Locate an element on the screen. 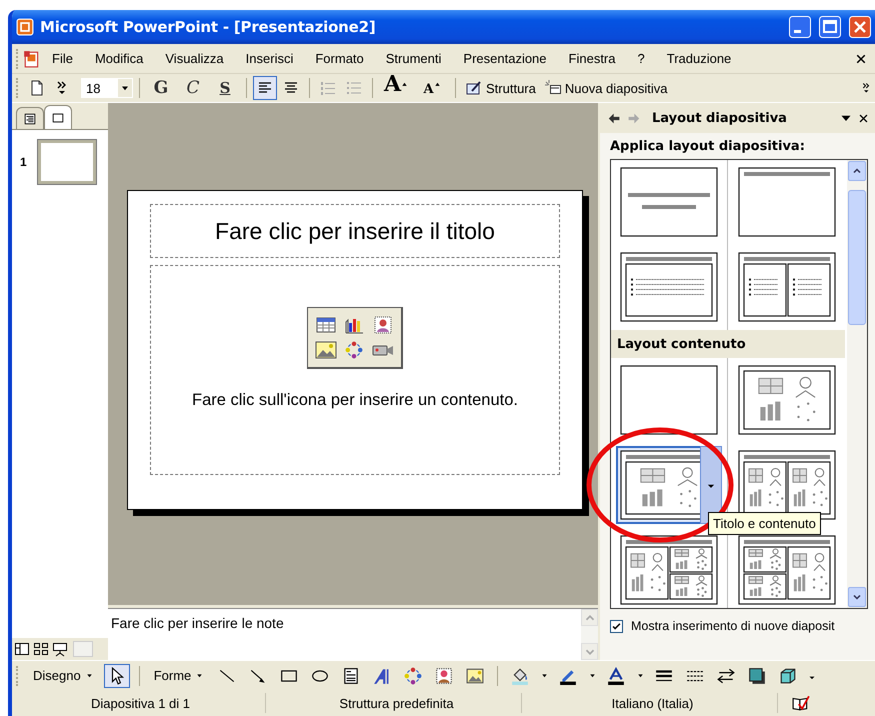 The image size is (875, 716). font-size-field: 18 is located at coordinates (107, 88).